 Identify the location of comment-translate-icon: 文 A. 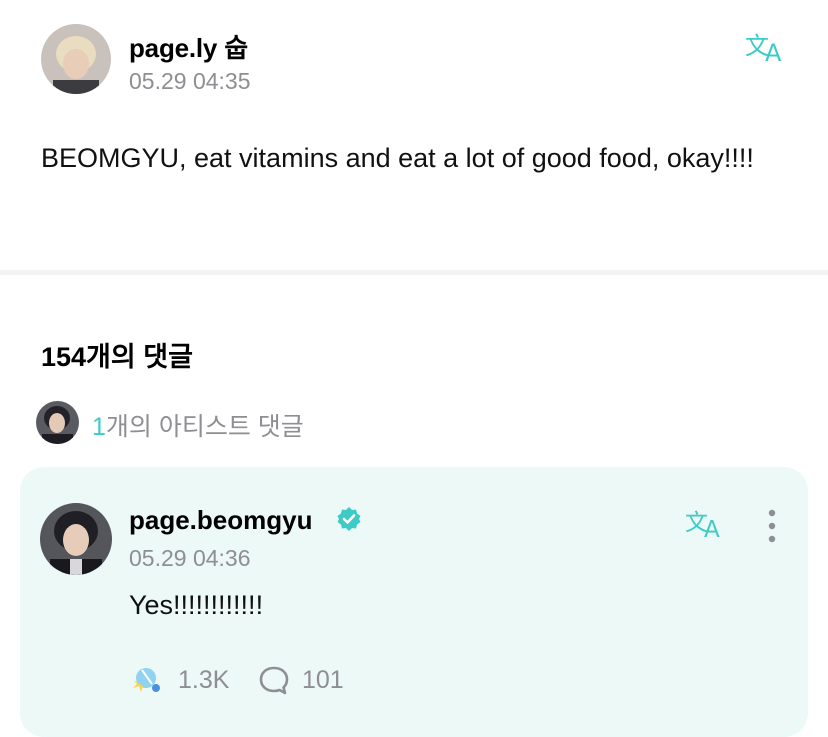
(707, 525).